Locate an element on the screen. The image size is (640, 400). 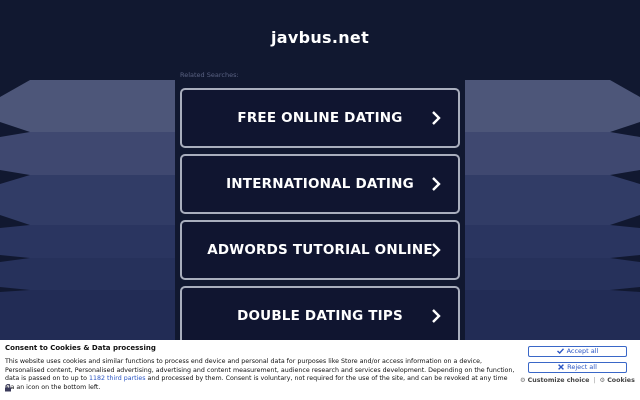
accept-all-button: Accept all is located at coordinates (577, 351).